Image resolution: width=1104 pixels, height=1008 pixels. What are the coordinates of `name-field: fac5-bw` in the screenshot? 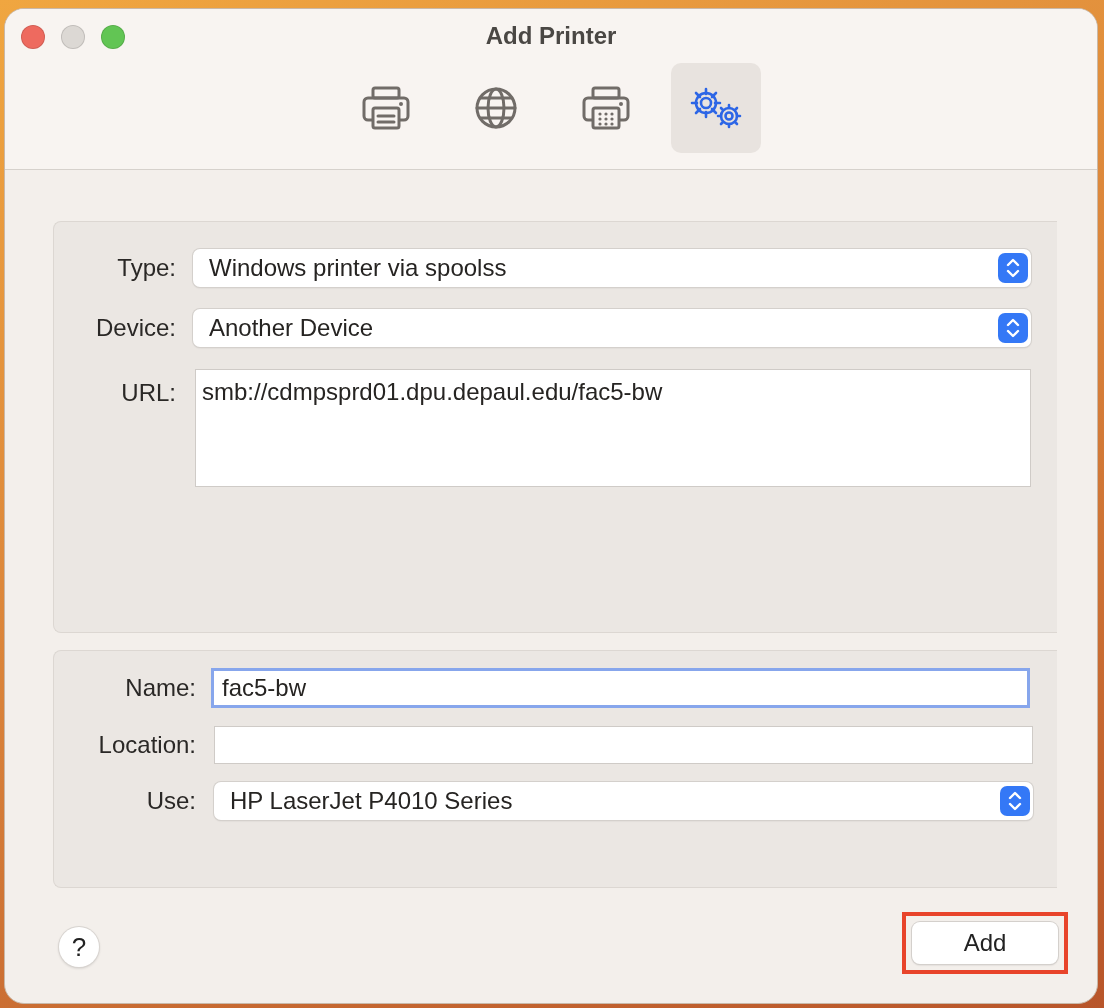 It's located at (620, 688).